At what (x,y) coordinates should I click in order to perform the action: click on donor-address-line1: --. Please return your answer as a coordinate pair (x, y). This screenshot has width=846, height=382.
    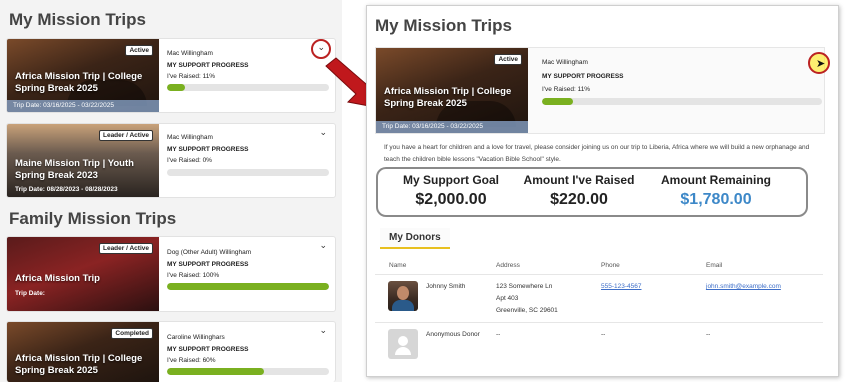
    Looking at the image, I should click on (498, 334).